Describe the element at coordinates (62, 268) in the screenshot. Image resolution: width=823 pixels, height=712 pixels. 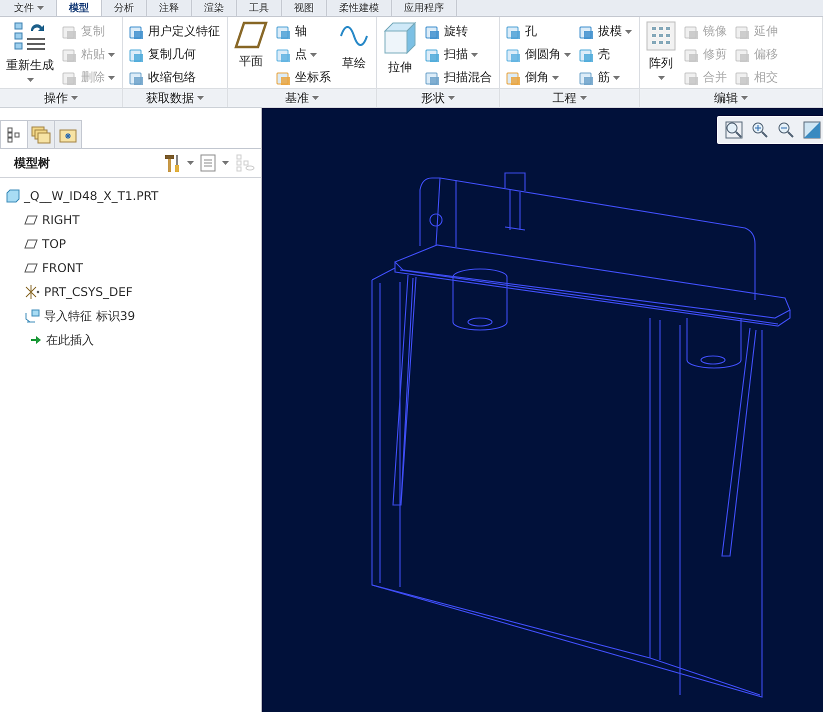
I see `tree-item: FRONT` at that location.